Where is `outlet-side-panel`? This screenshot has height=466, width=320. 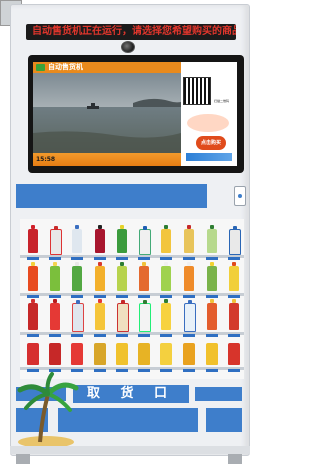 outlet-side-panel is located at coordinates (218, 394).